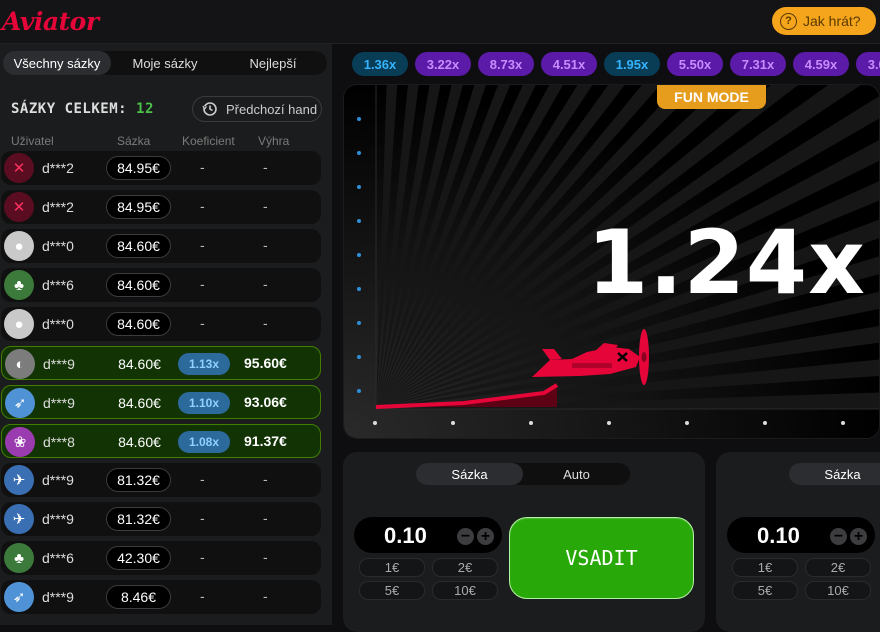 Image resolution: width=880 pixels, height=632 pixels. I want to click on history-multiplier: 3.02x, so click(868, 64).